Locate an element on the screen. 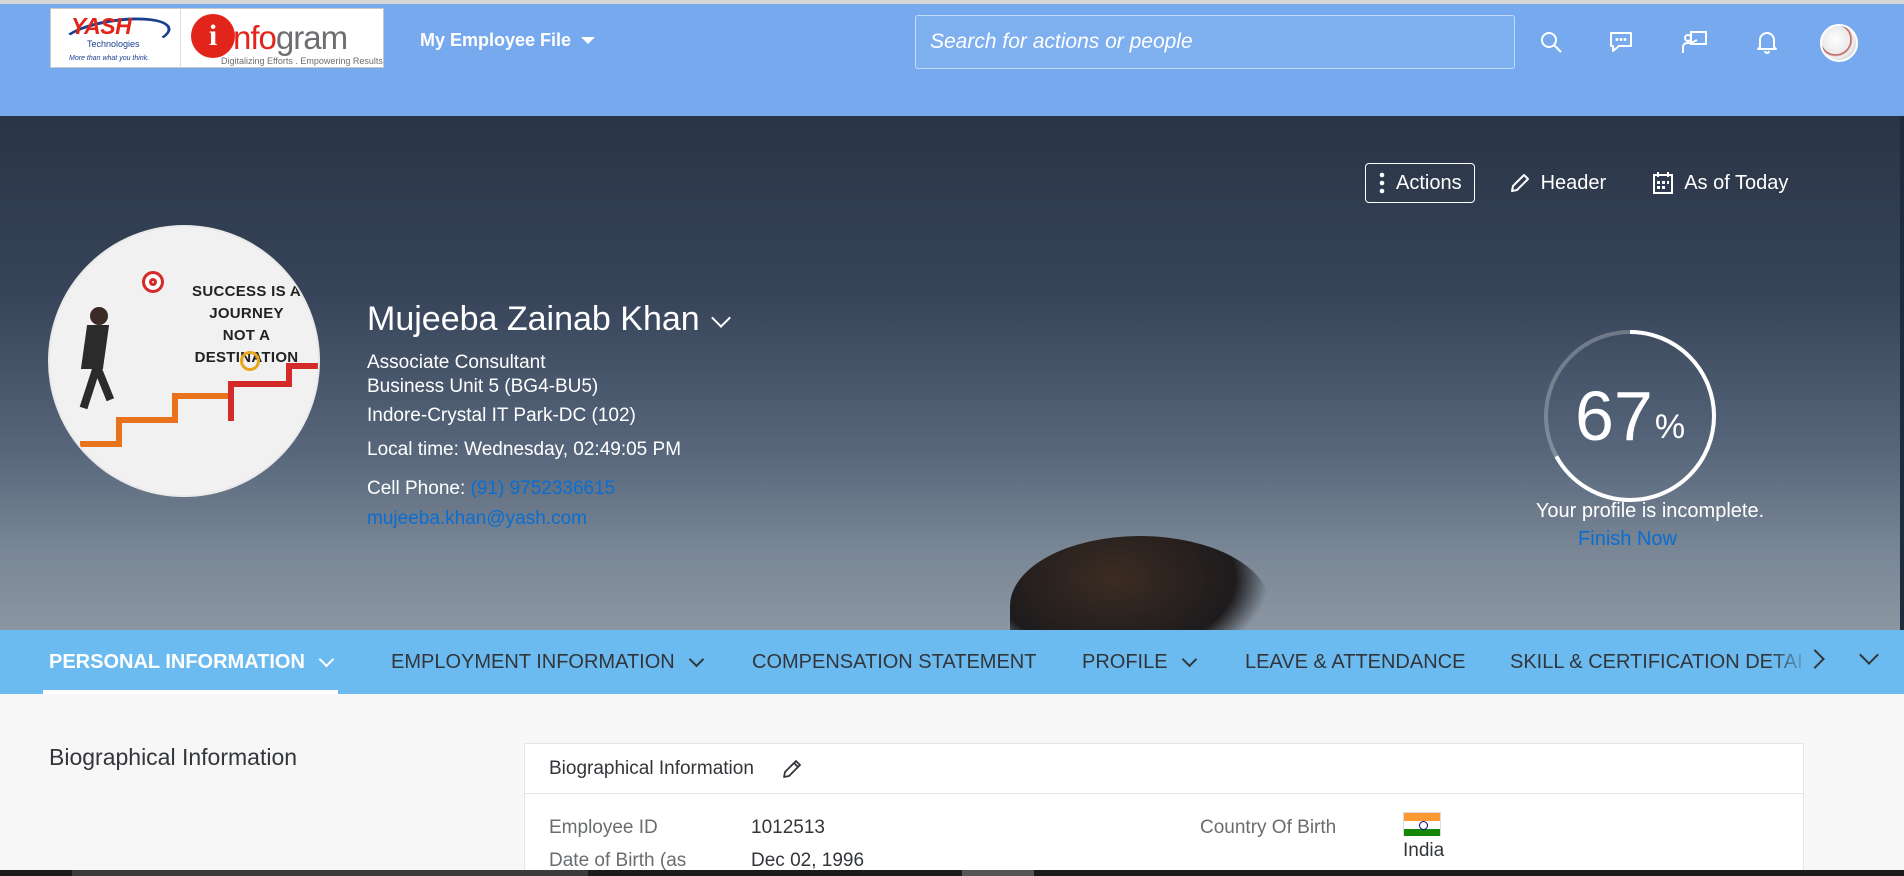 Image resolution: width=1904 pixels, height=876 pixels. employee-id-value: 1012513 is located at coordinates (788, 827).